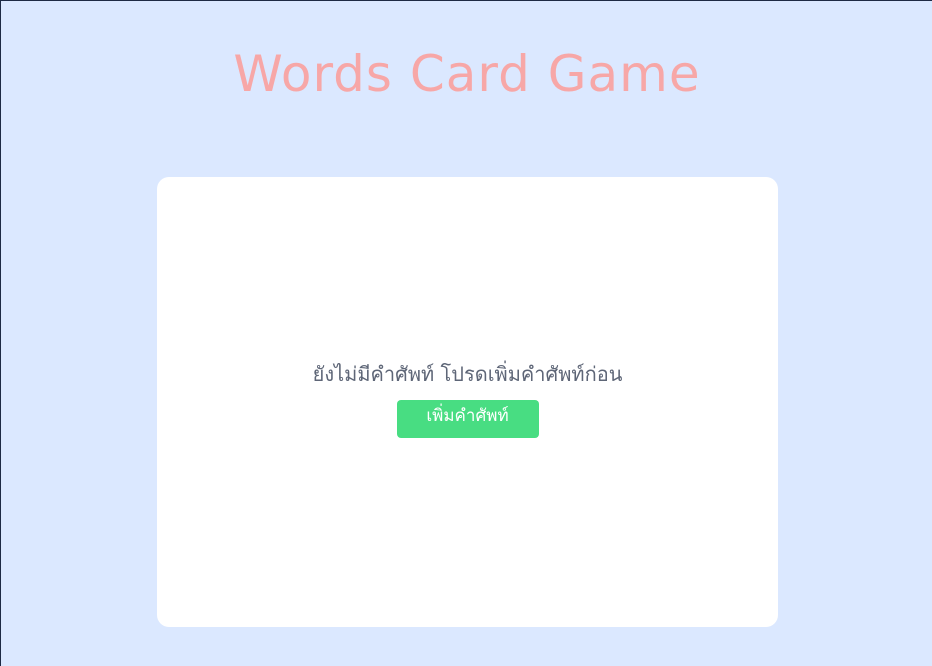 The height and width of the screenshot is (666, 932). What do you see at coordinates (467, 374) in the screenshot?
I see `empty-state-message: ยังไม่มีคำศัพท์ โปรดเพิ่มคำศัพท์ก่อน` at bounding box center [467, 374].